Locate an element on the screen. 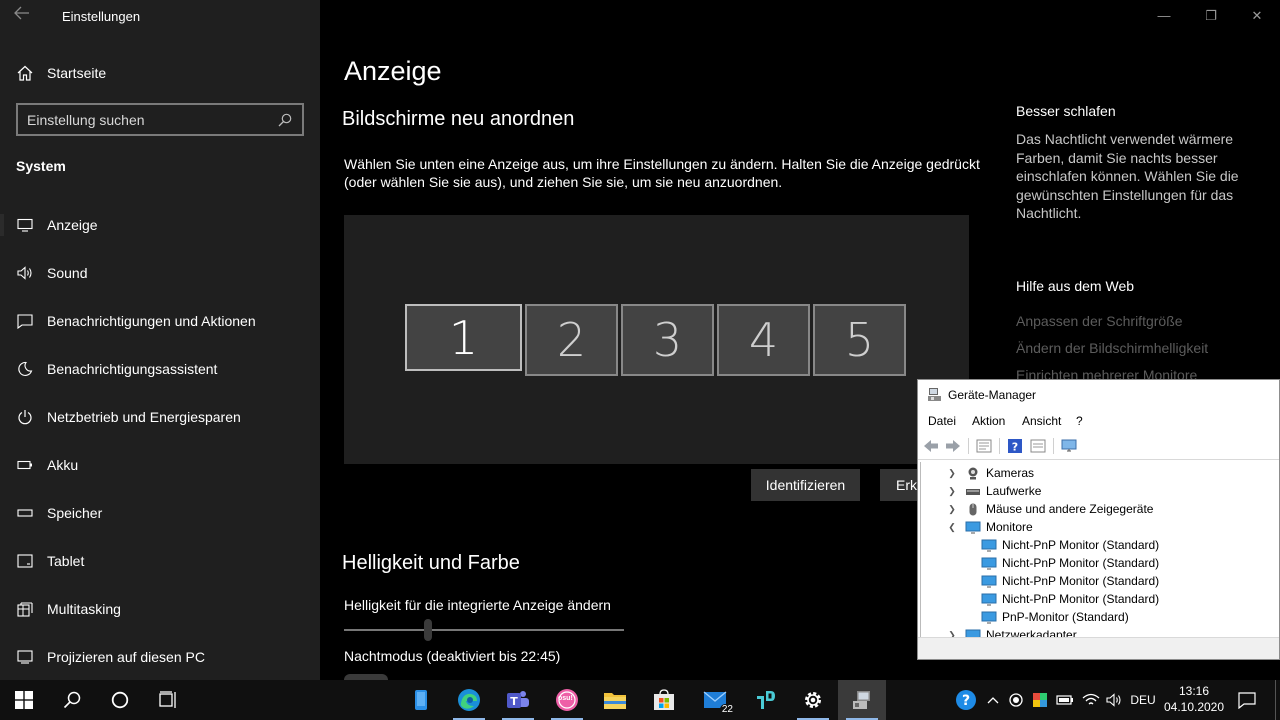  scan-hardware-icon is located at coordinates (1038, 446).